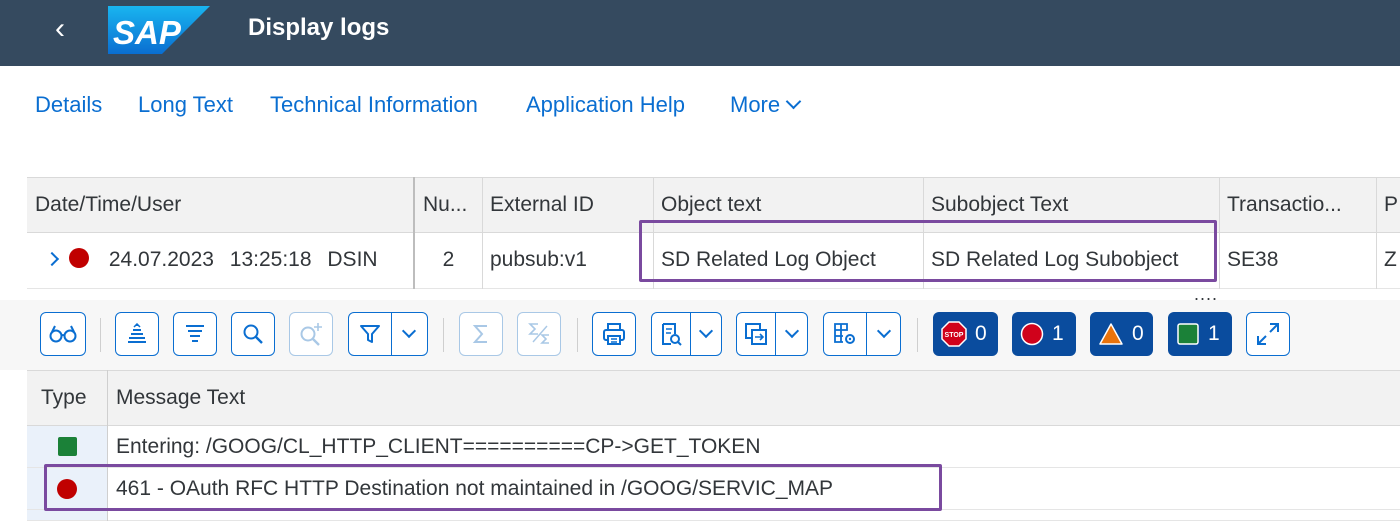 Image resolution: width=1400 pixels, height=521 pixels. I want to click on sort-descending-button, so click(195, 334).